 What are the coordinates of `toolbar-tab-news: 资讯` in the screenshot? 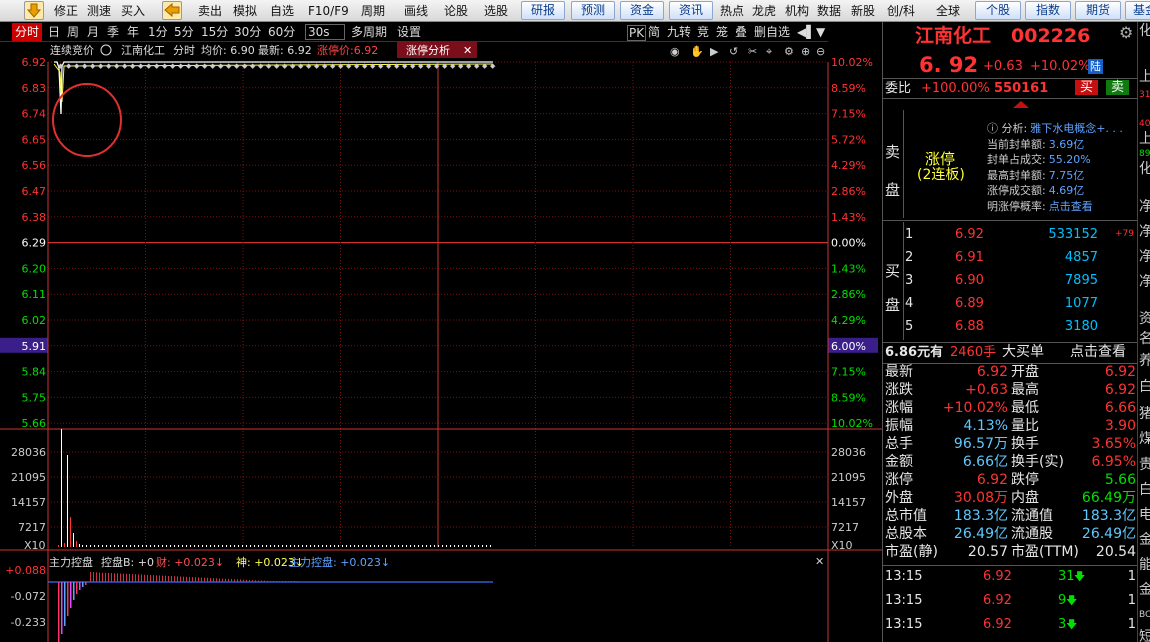 It's located at (691, 10).